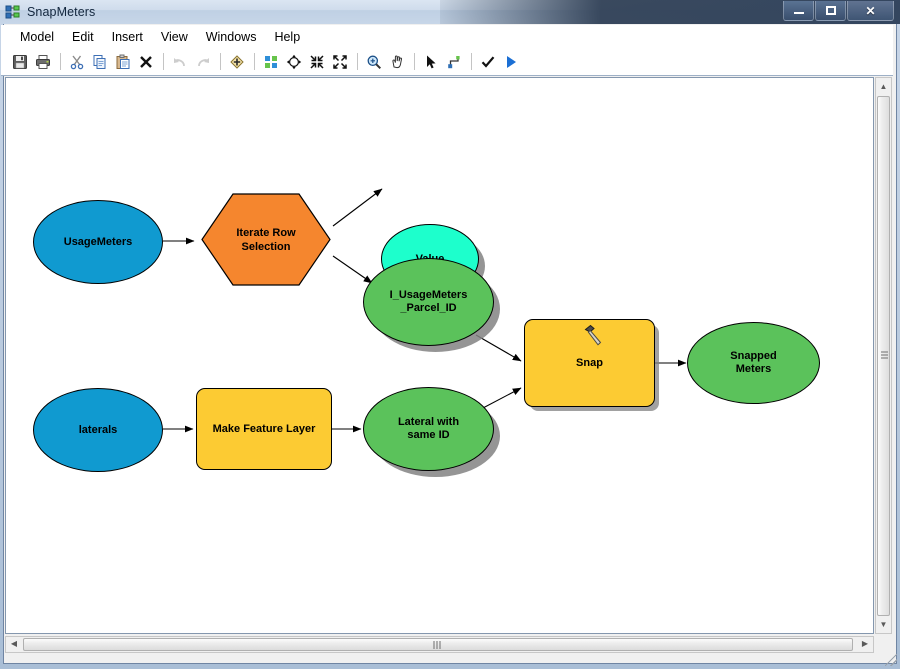 This screenshot has height=669, width=900. Describe the element at coordinates (374, 62) in the screenshot. I see `zoom-icon` at that location.